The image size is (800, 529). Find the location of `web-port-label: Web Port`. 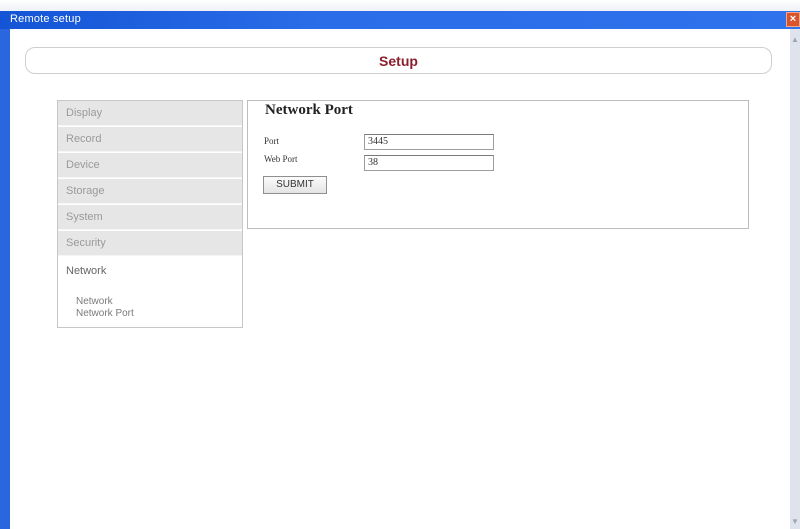

web-port-label: Web Port is located at coordinates (281, 159).